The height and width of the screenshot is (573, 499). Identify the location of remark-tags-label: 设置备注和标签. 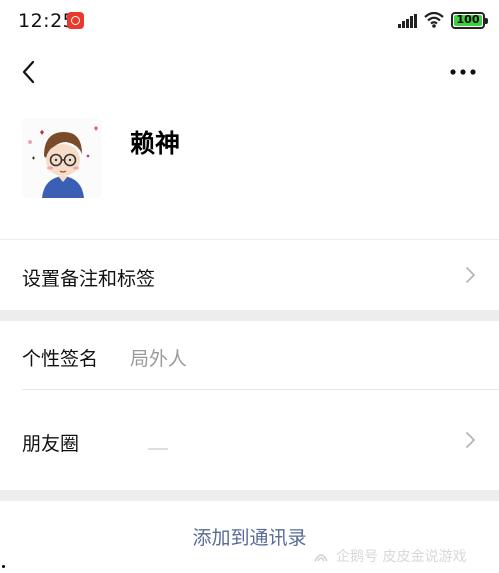
(89, 279).